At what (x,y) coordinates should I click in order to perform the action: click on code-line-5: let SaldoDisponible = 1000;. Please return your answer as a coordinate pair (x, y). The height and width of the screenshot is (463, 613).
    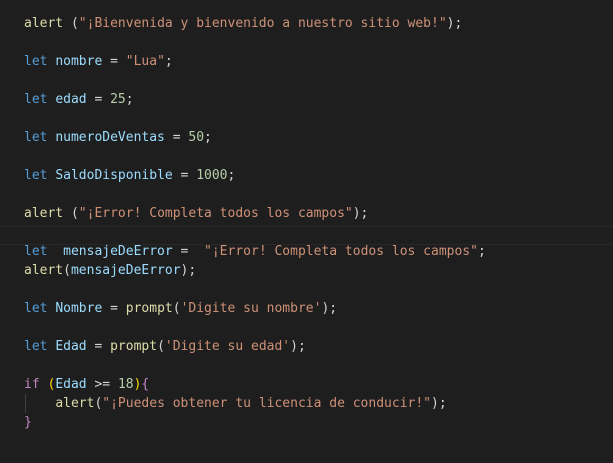
    Looking at the image, I should click on (318, 175).